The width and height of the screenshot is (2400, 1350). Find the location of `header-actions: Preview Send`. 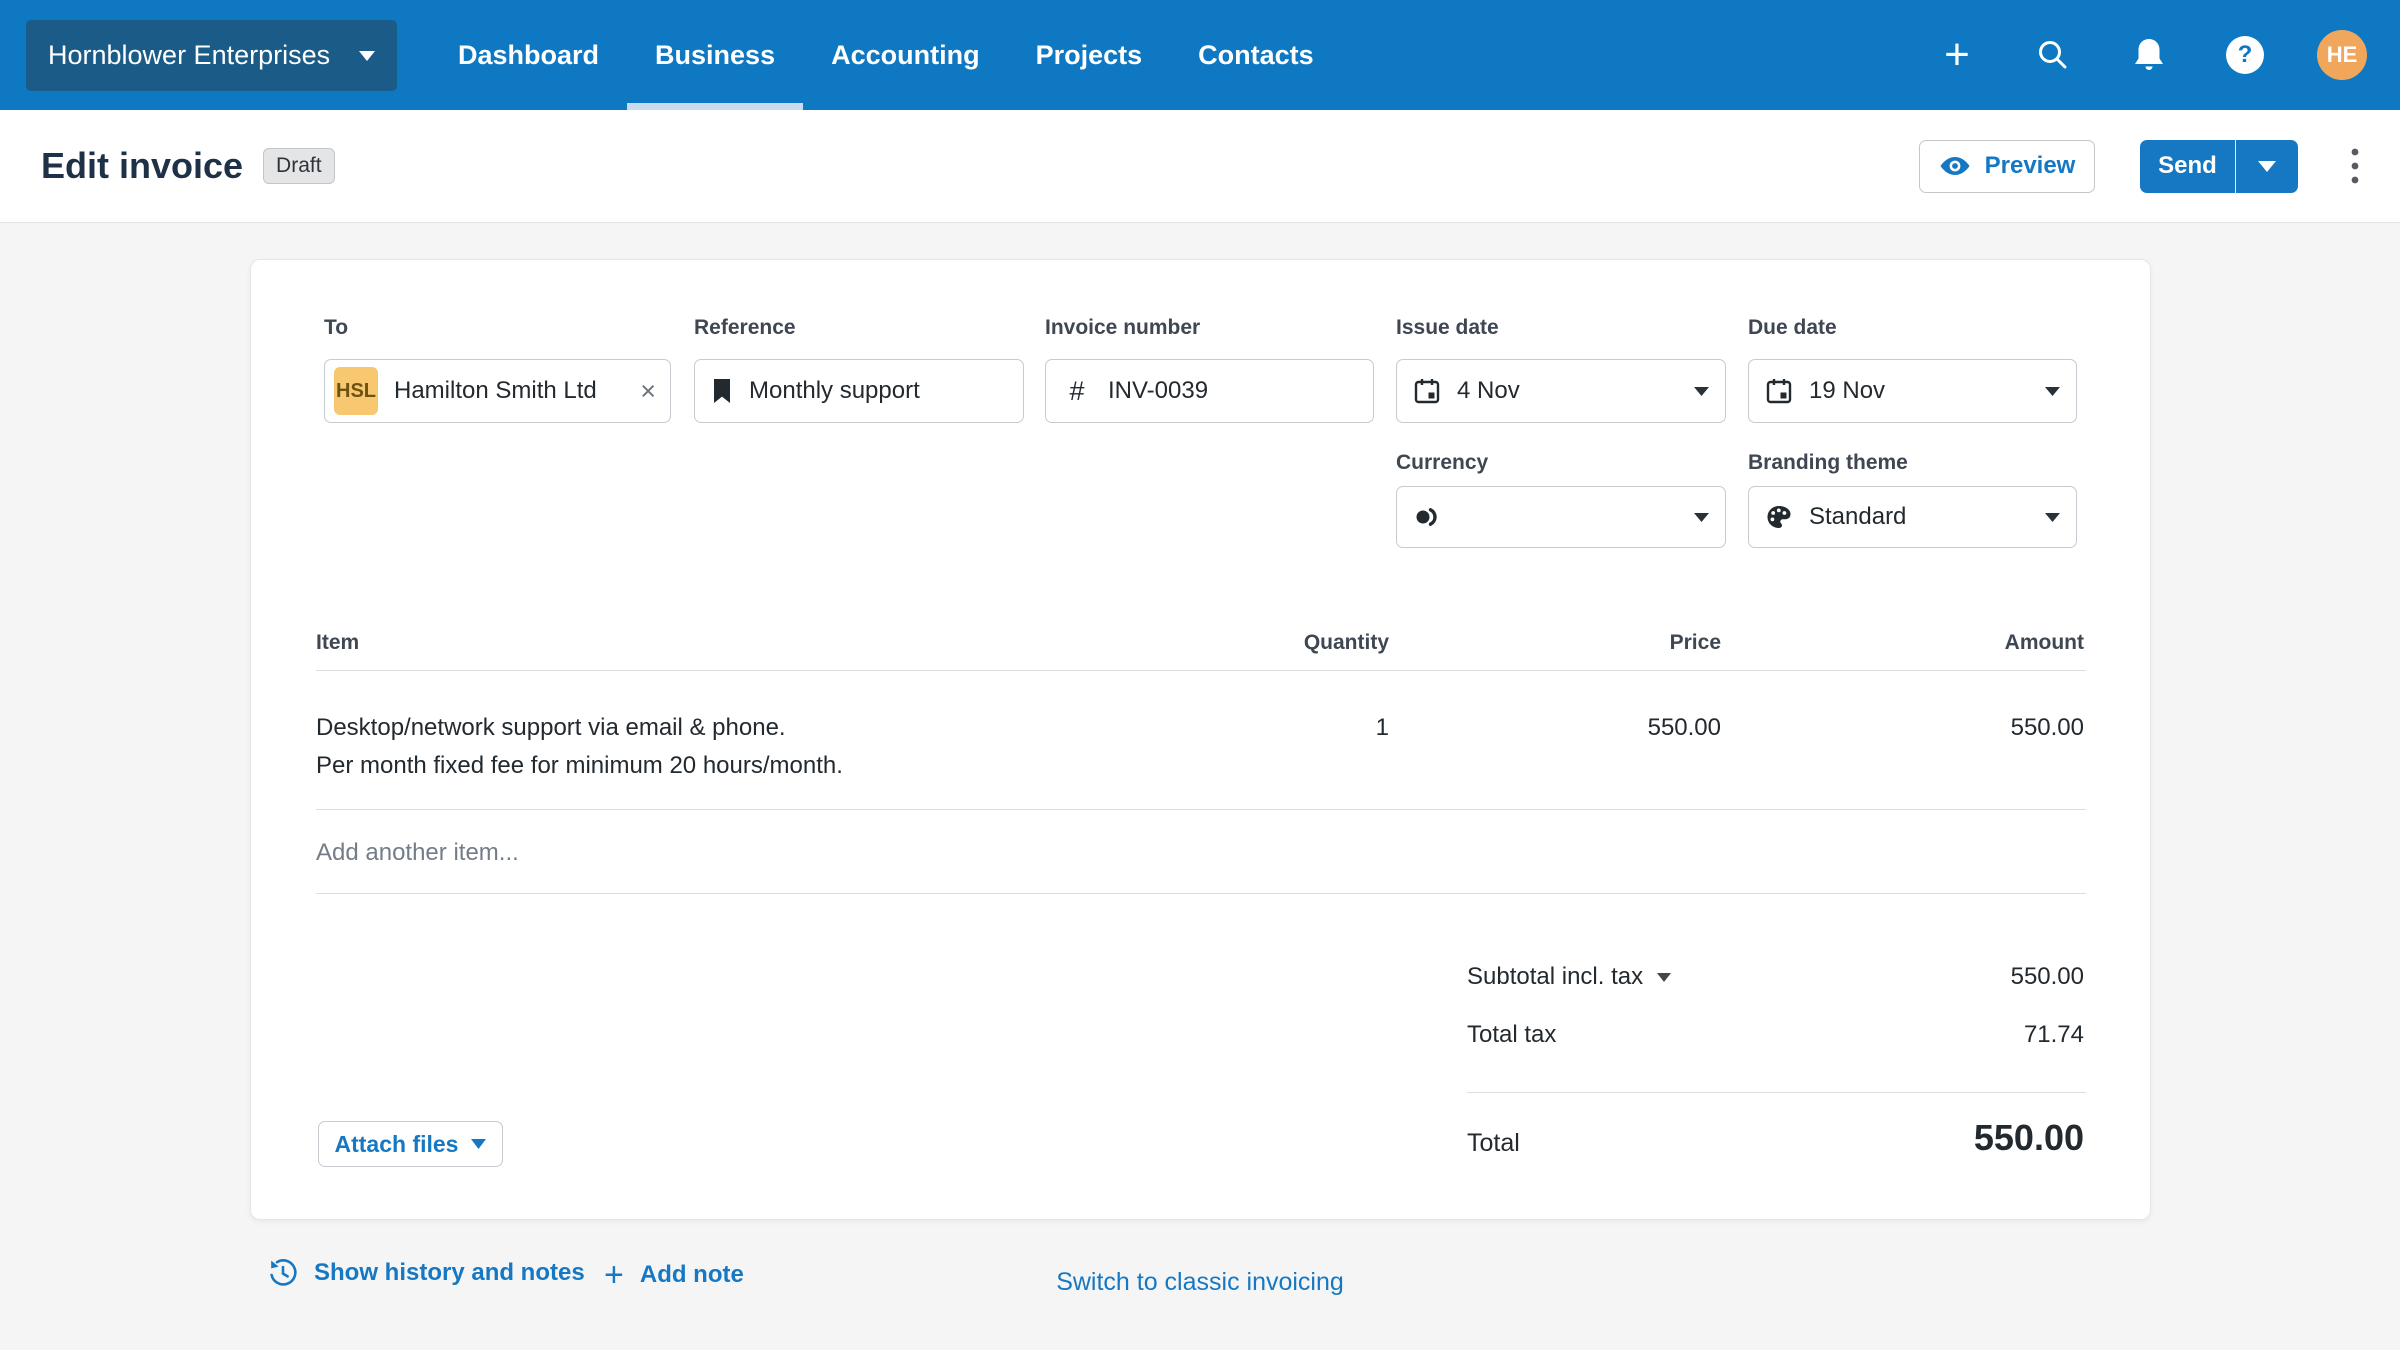

header-actions: Preview Send is located at coordinates (2143, 166).